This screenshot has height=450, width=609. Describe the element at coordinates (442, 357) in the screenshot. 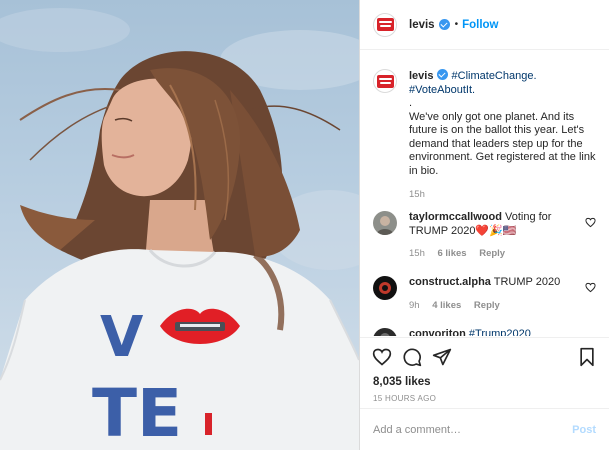

I see `share-paper-plane-icon` at that location.